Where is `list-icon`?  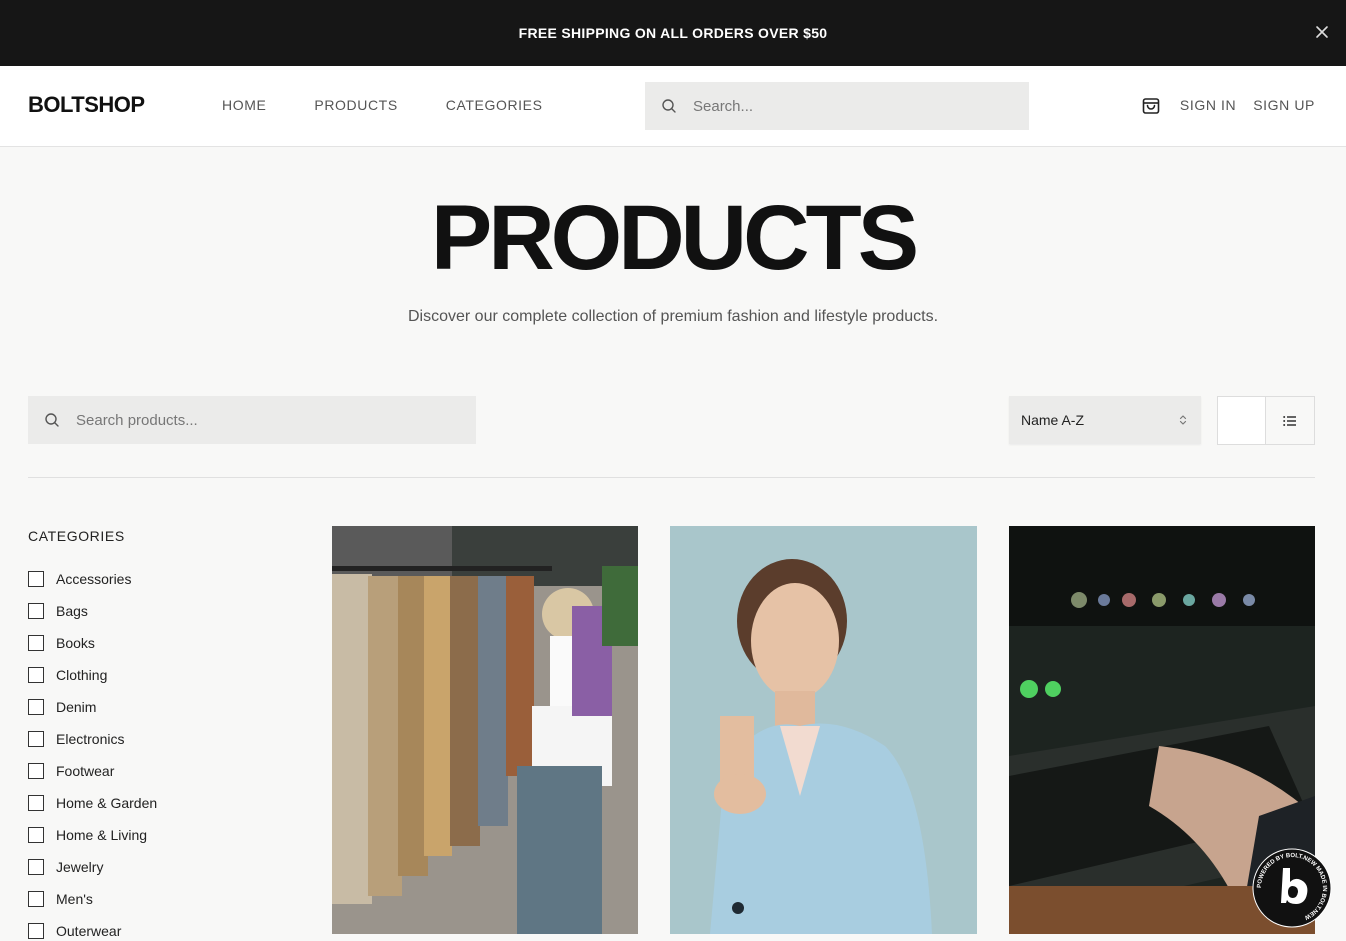 list-icon is located at coordinates (1289, 420).